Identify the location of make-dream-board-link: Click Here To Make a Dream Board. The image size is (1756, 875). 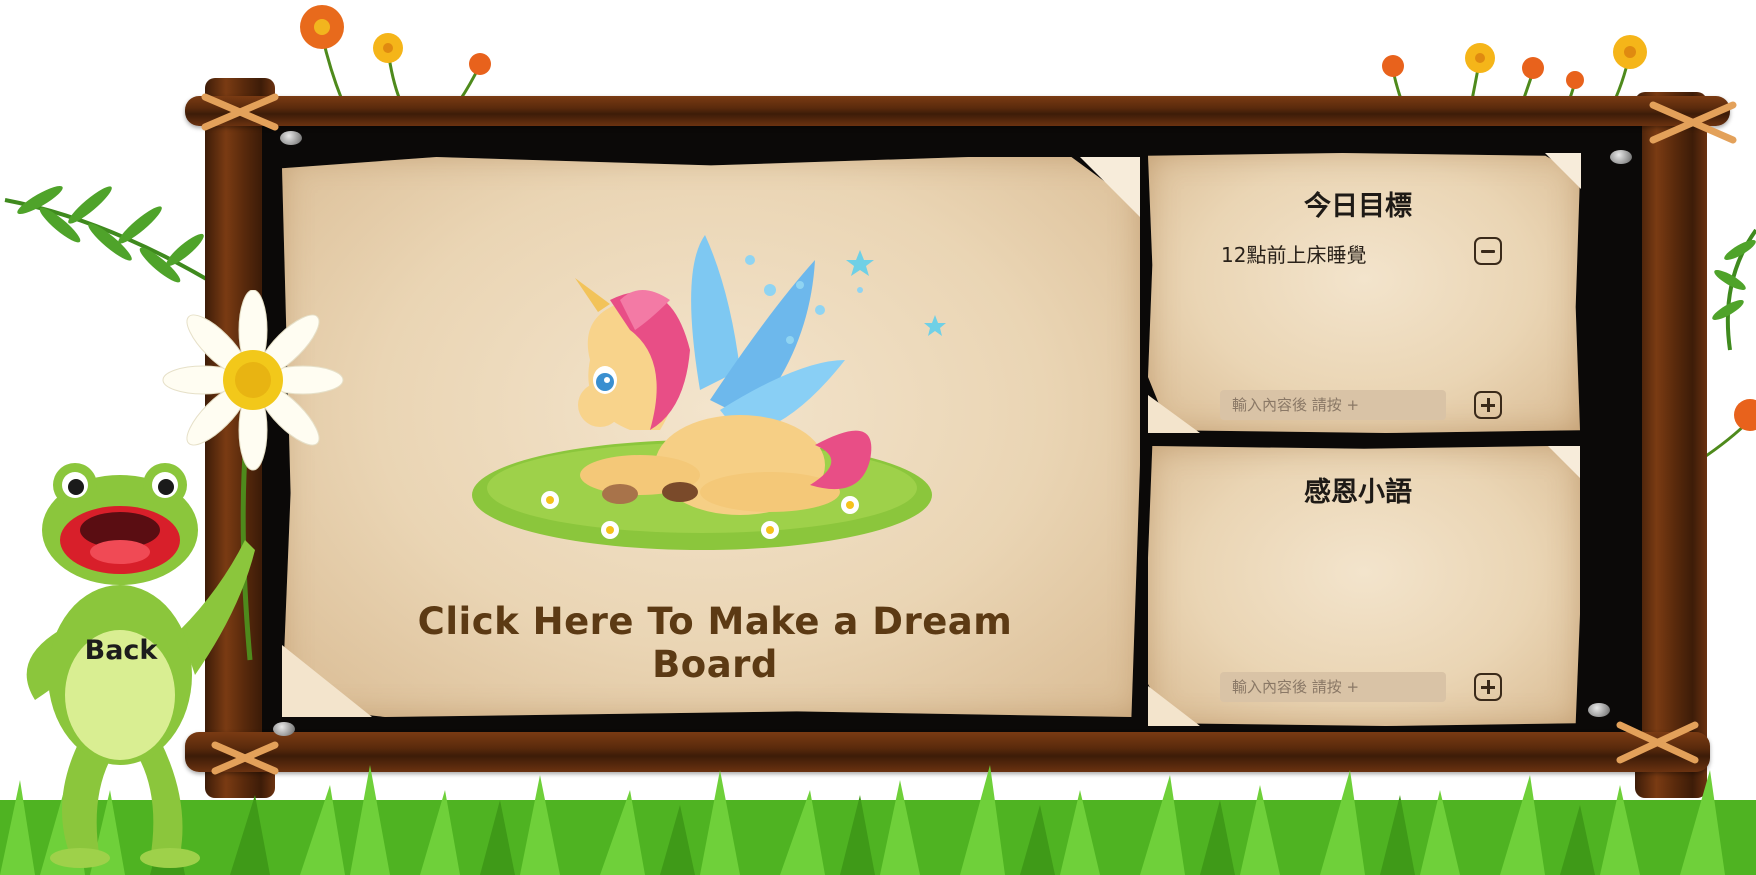
(715, 643).